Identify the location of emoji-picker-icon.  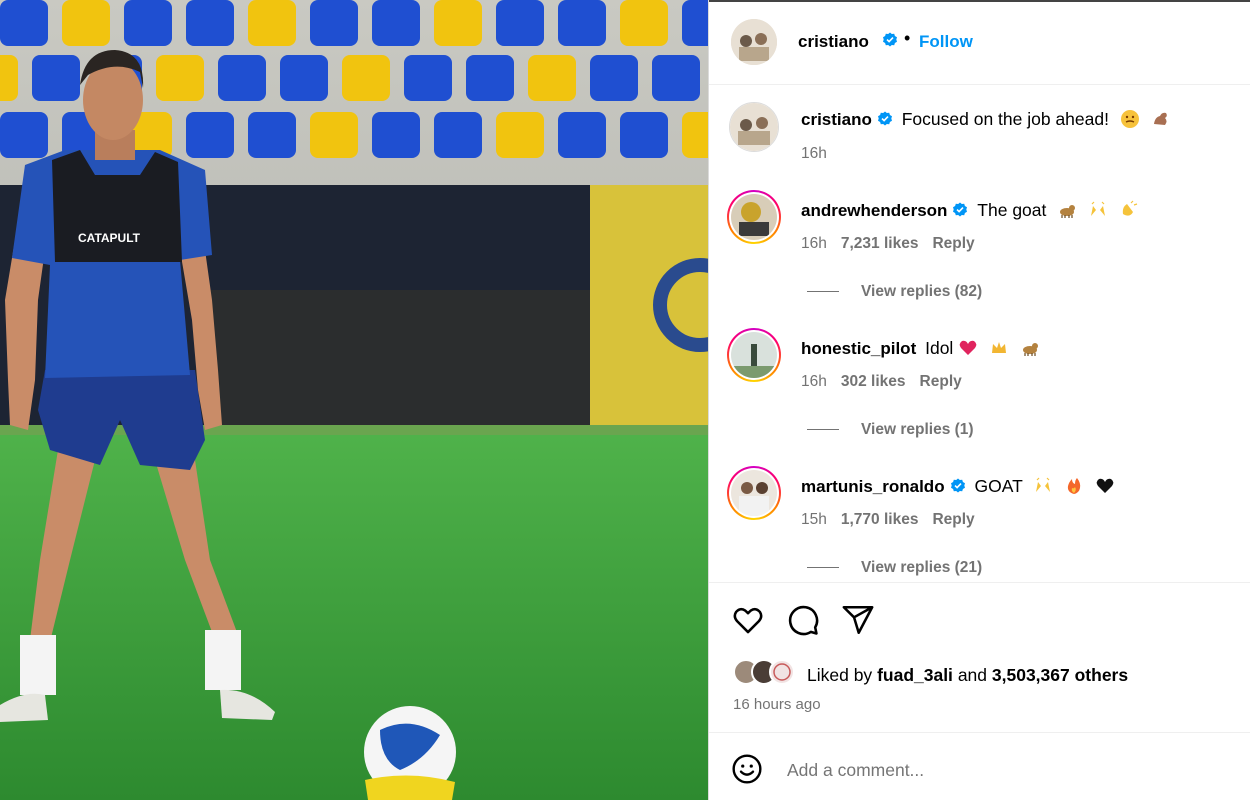
(747, 769).